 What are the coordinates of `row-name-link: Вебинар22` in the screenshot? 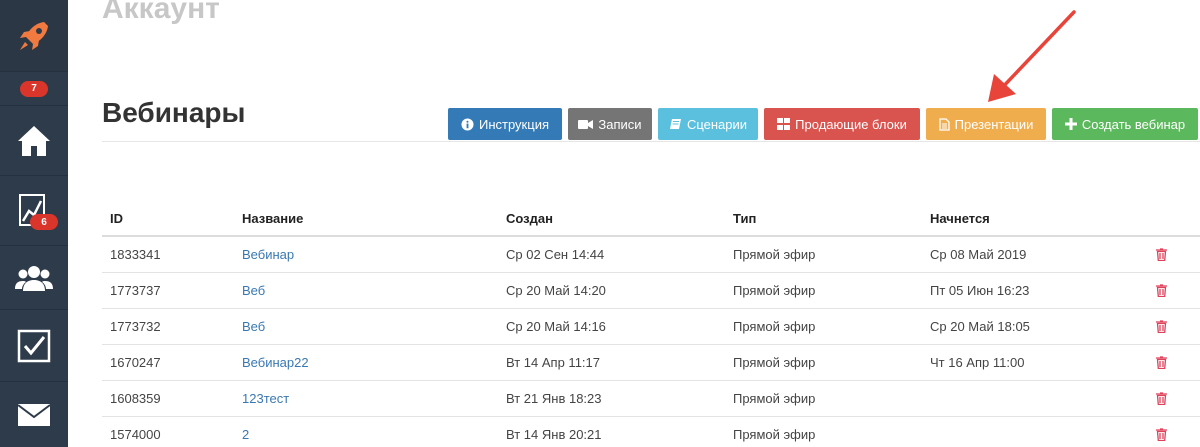 It's located at (366, 362).